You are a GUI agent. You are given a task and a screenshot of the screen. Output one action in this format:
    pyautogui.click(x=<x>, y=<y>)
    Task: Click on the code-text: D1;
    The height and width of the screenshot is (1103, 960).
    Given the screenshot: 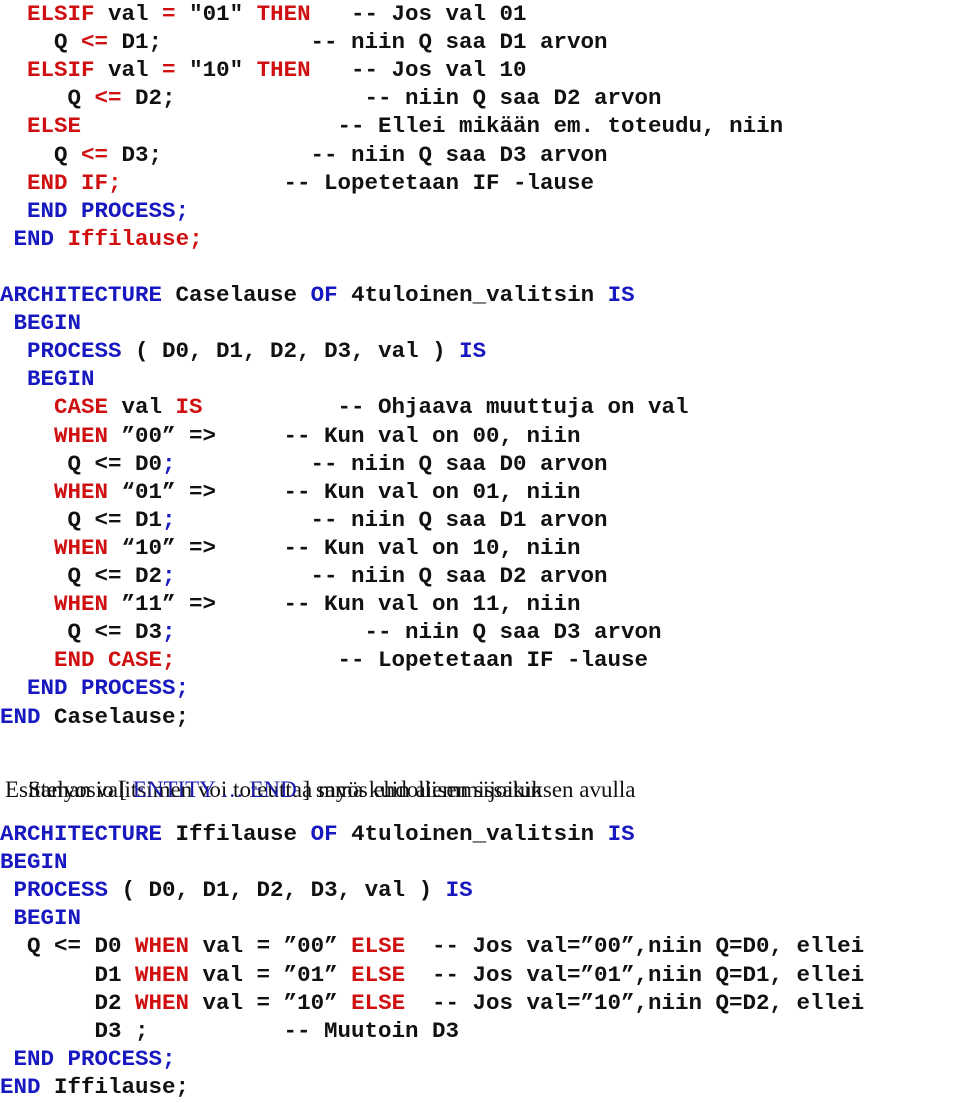 What is the action you would take?
    pyautogui.click(x=135, y=42)
    